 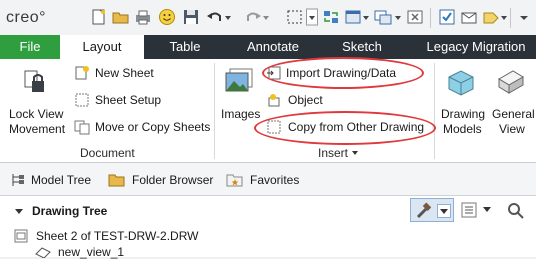 I want to click on switch-windows-dropdown-icon, so click(x=398, y=17).